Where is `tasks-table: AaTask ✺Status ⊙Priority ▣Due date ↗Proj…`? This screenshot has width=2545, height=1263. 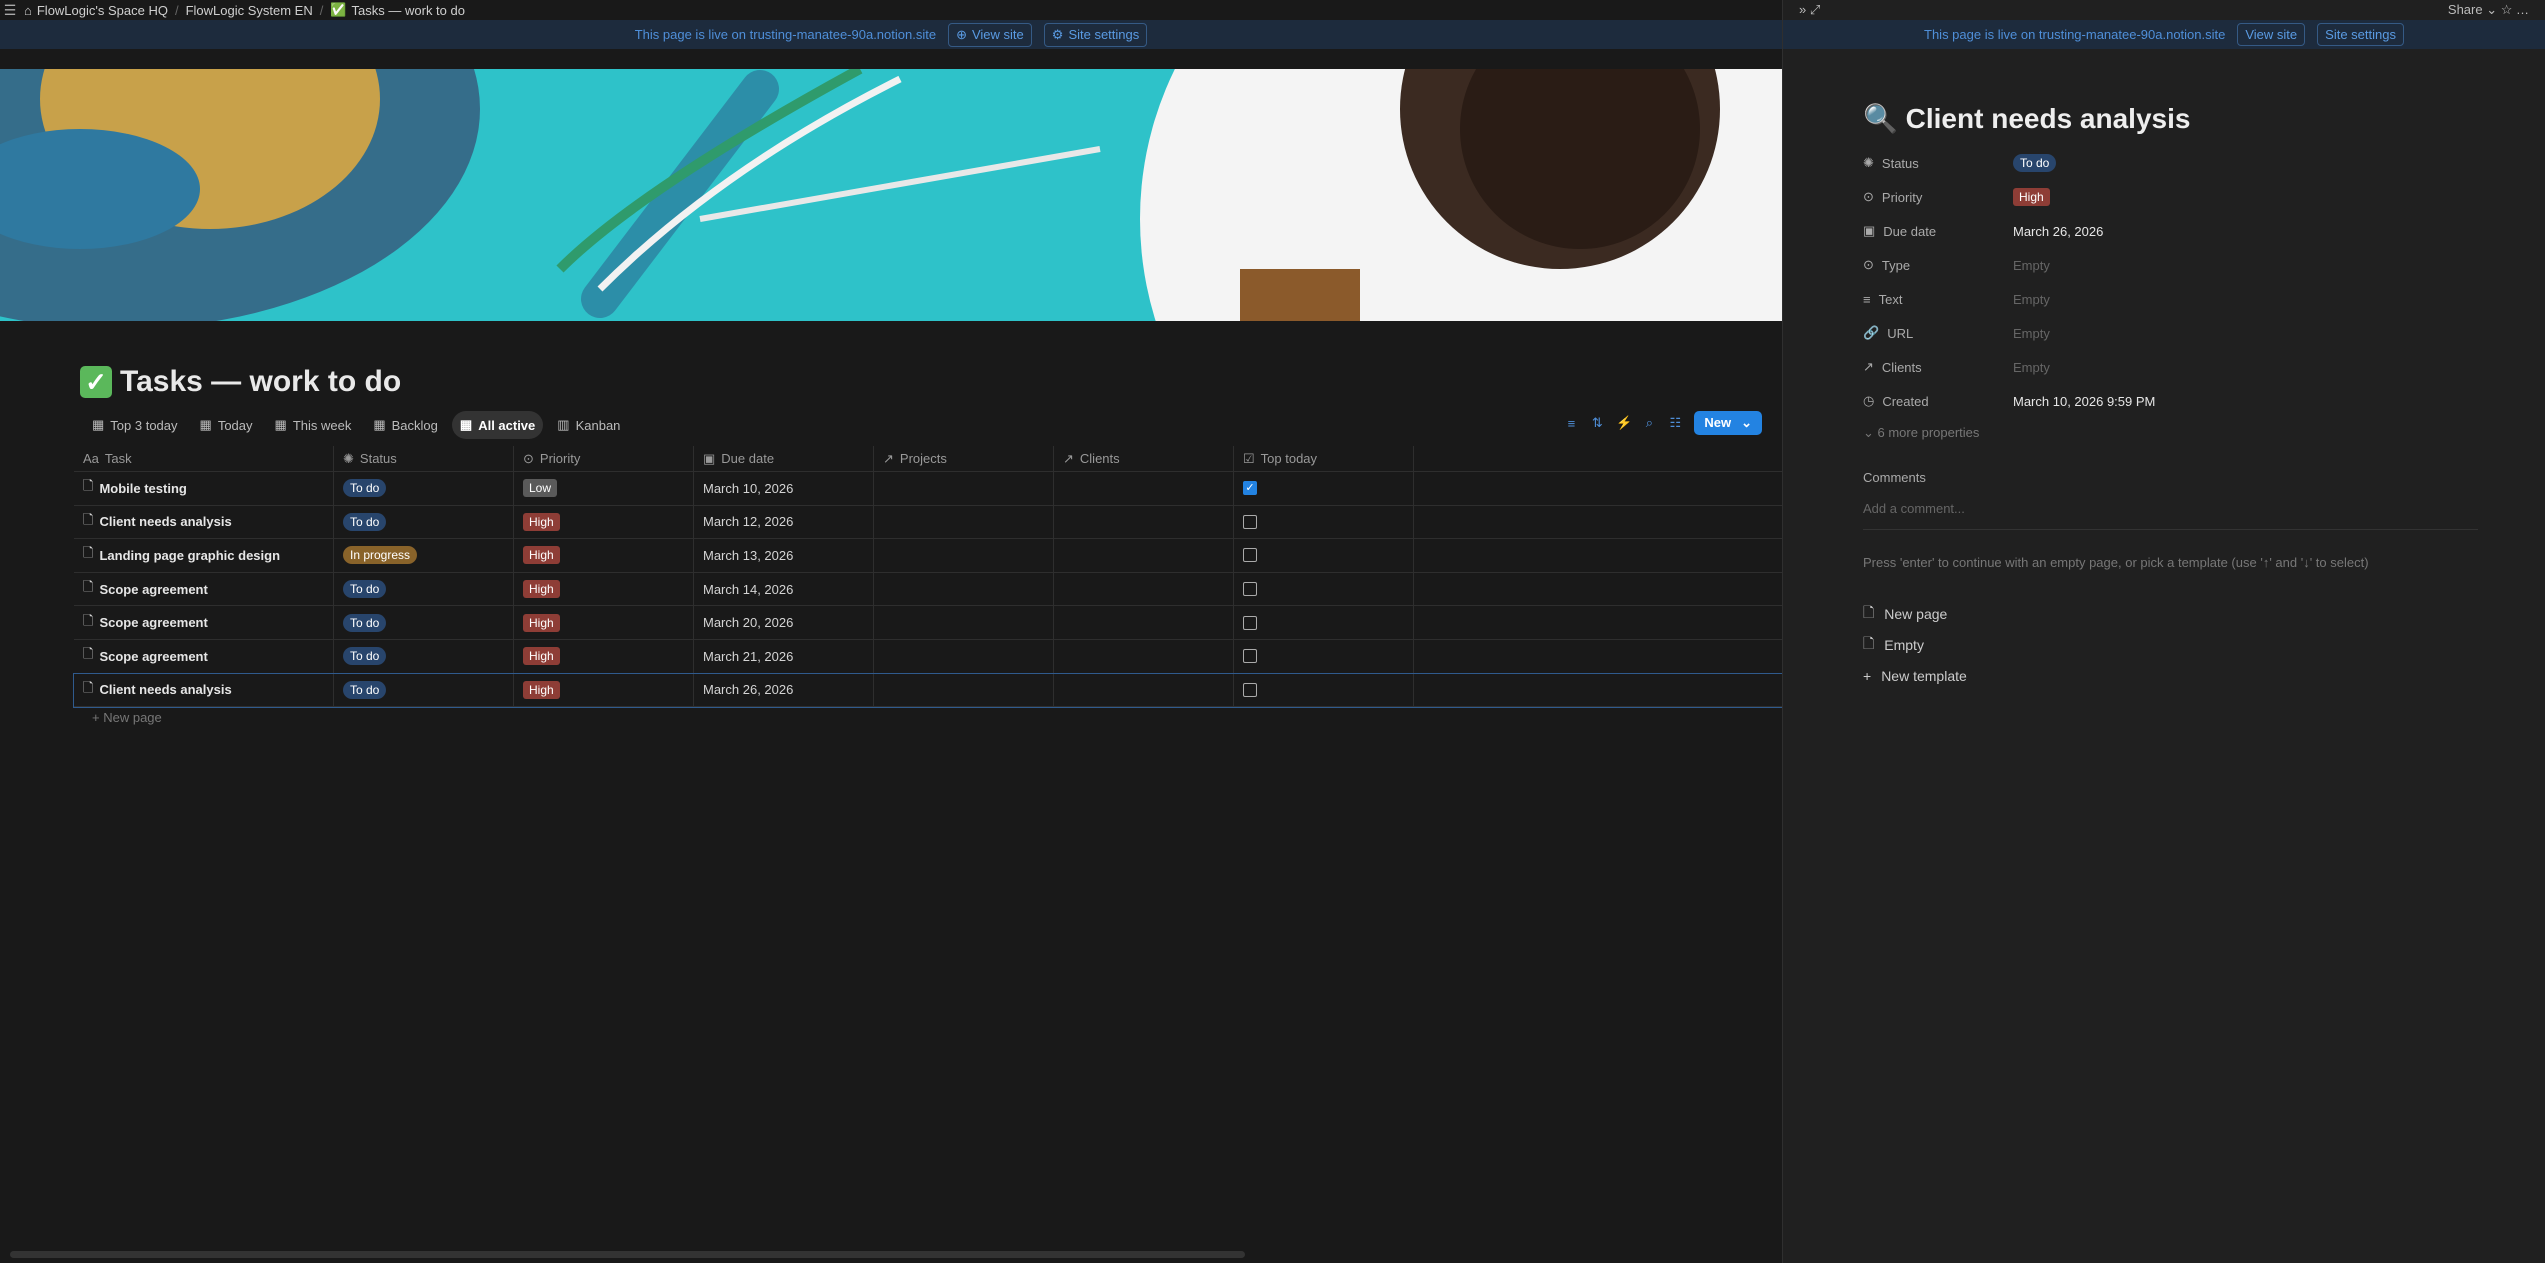
tasks-table: AaTask ✺Status ⊙Priority ▣Due date ↗Proj… is located at coordinates (928, 576).